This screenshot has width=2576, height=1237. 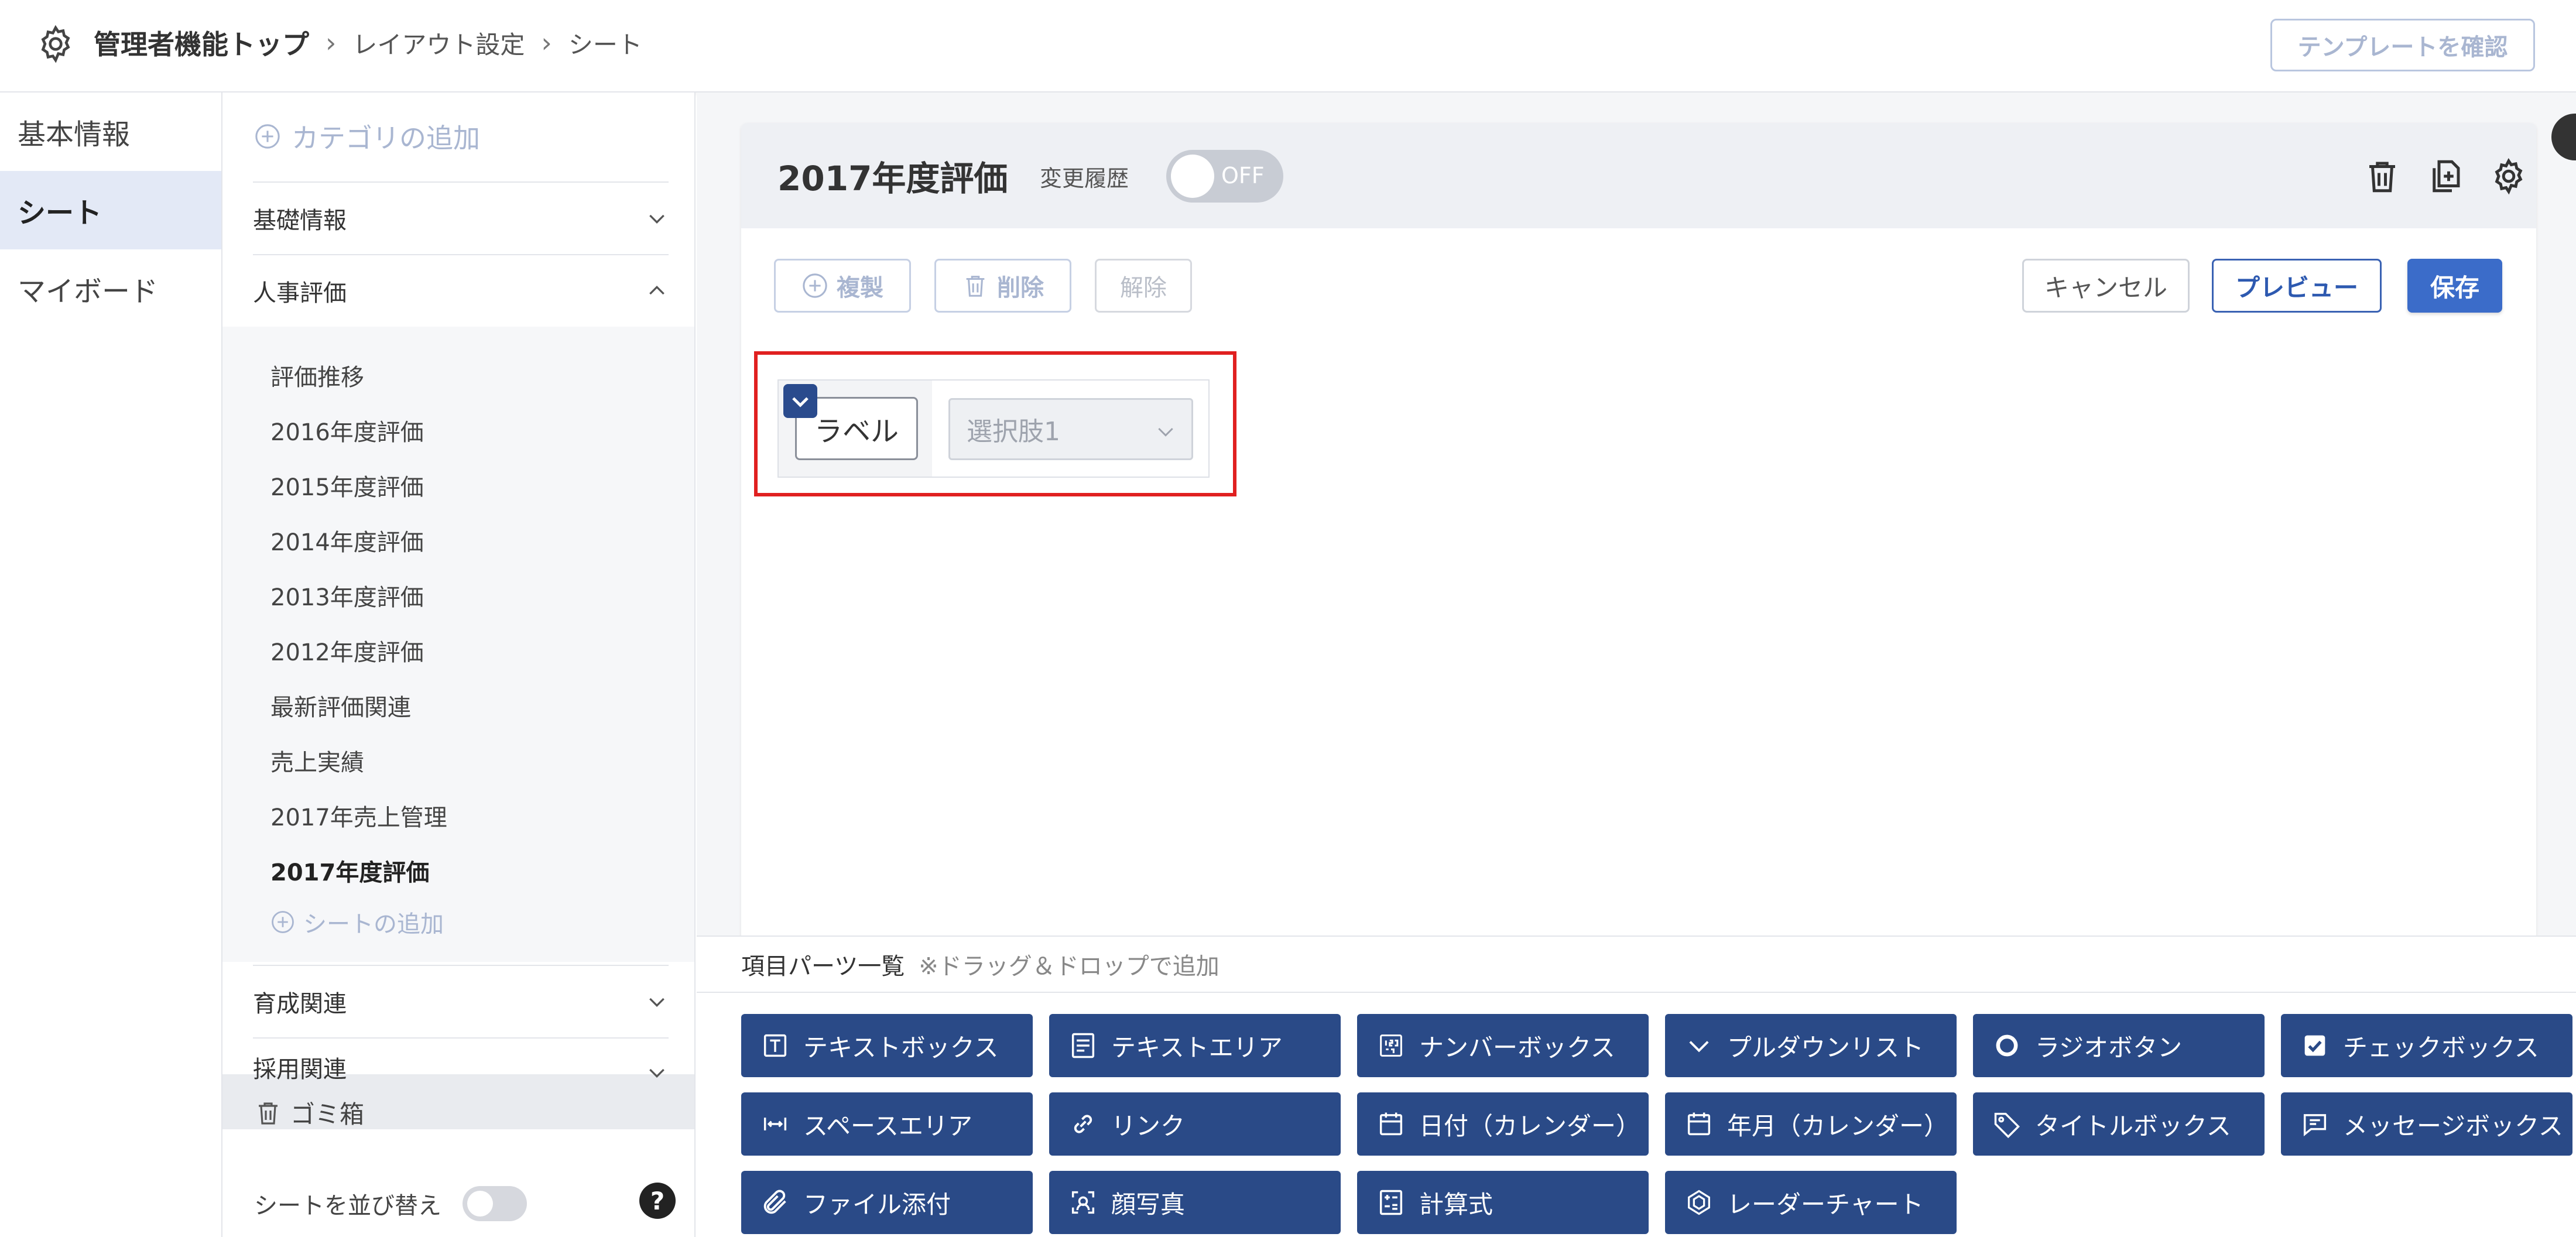 I want to click on breadcrumb-sheet: シート, so click(x=605, y=45).